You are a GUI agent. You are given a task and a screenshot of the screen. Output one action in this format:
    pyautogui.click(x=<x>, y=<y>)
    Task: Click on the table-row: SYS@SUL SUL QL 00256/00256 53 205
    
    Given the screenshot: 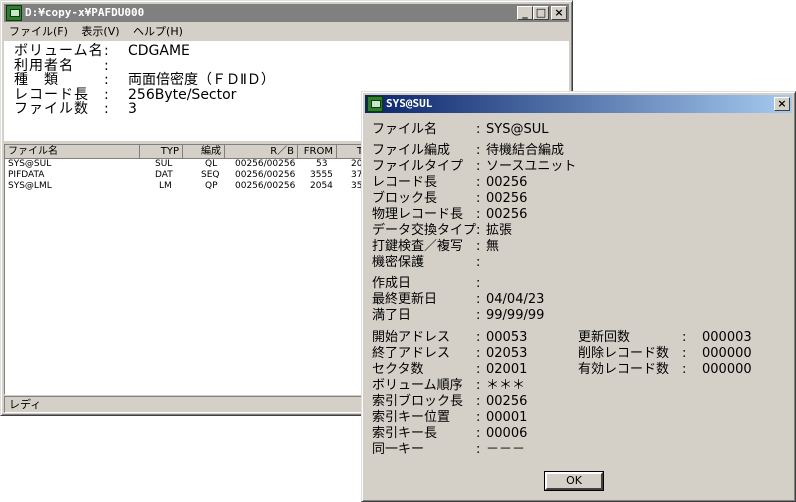 What is the action you would take?
    pyautogui.click(x=186, y=164)
    